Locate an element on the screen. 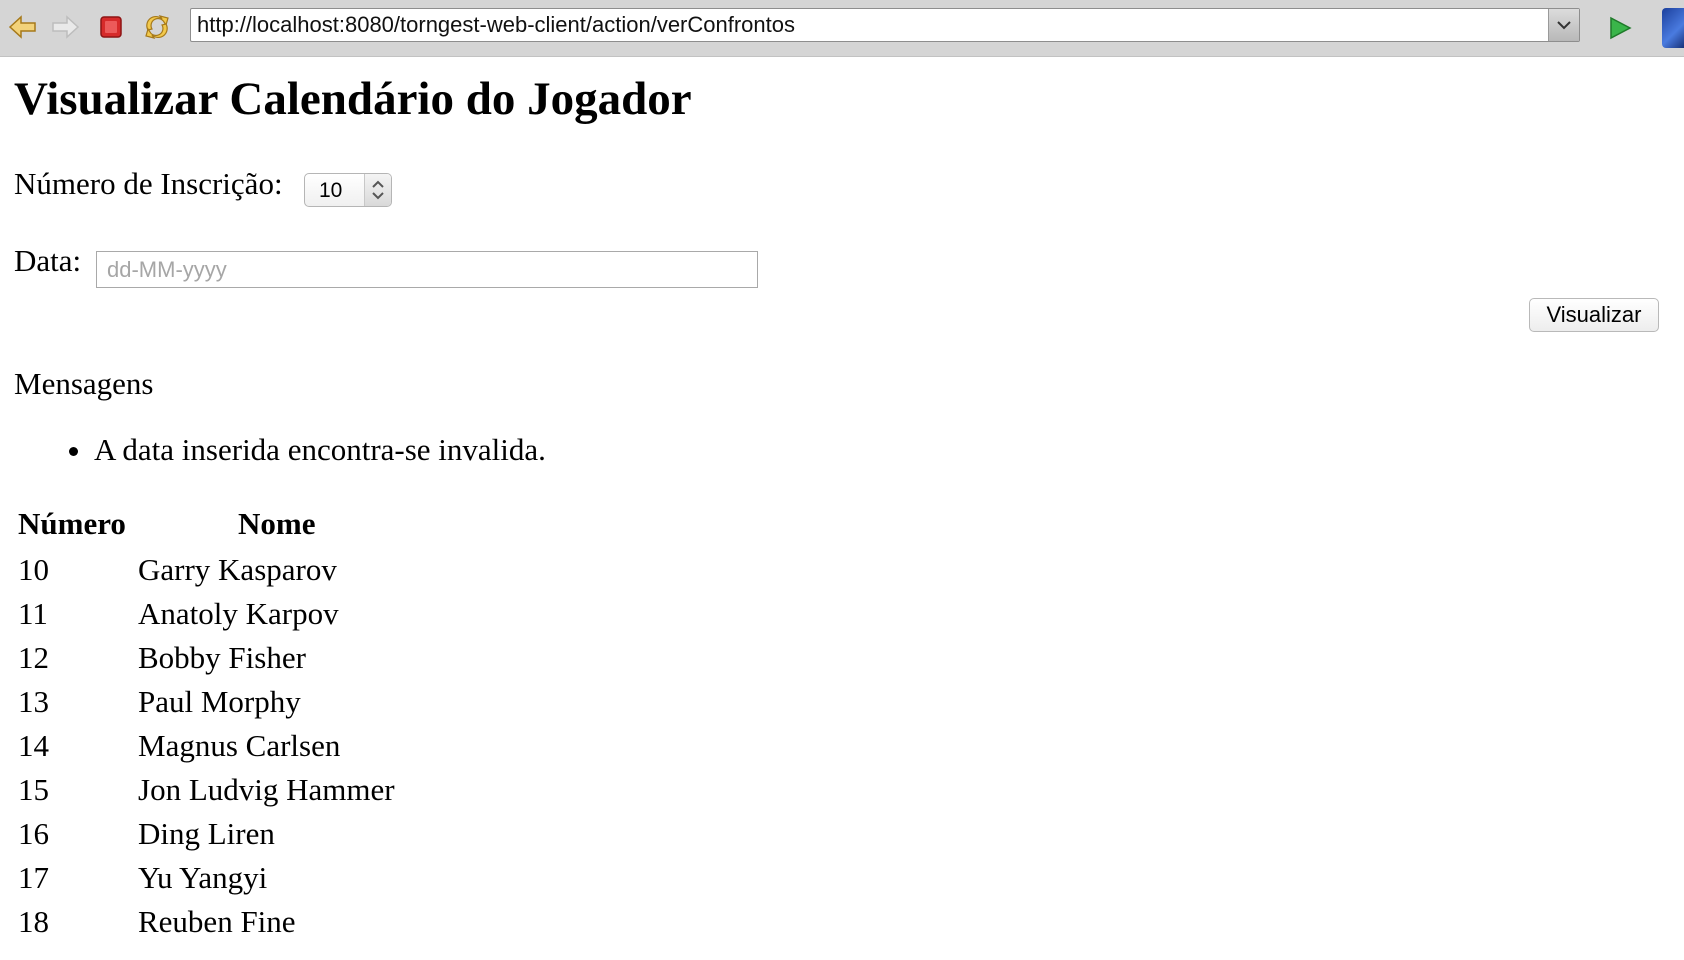 This screenshot has width=1684, height=960. player-number: 16 is located at coordinates (33, 833).